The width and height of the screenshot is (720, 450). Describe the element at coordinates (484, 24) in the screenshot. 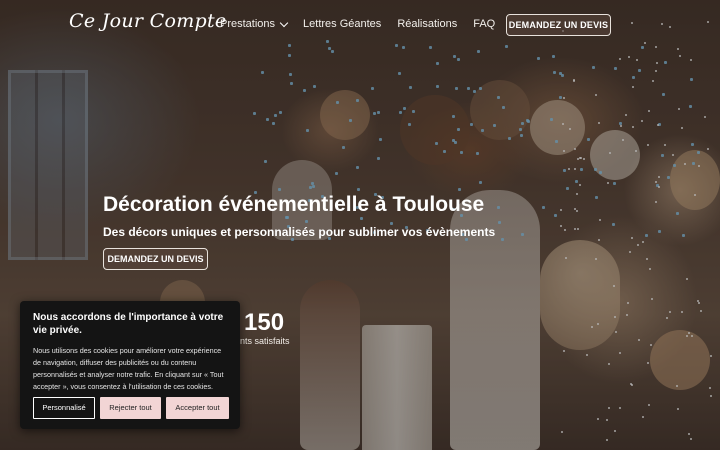

I see `nav-item-faq: FAQ` at that location.